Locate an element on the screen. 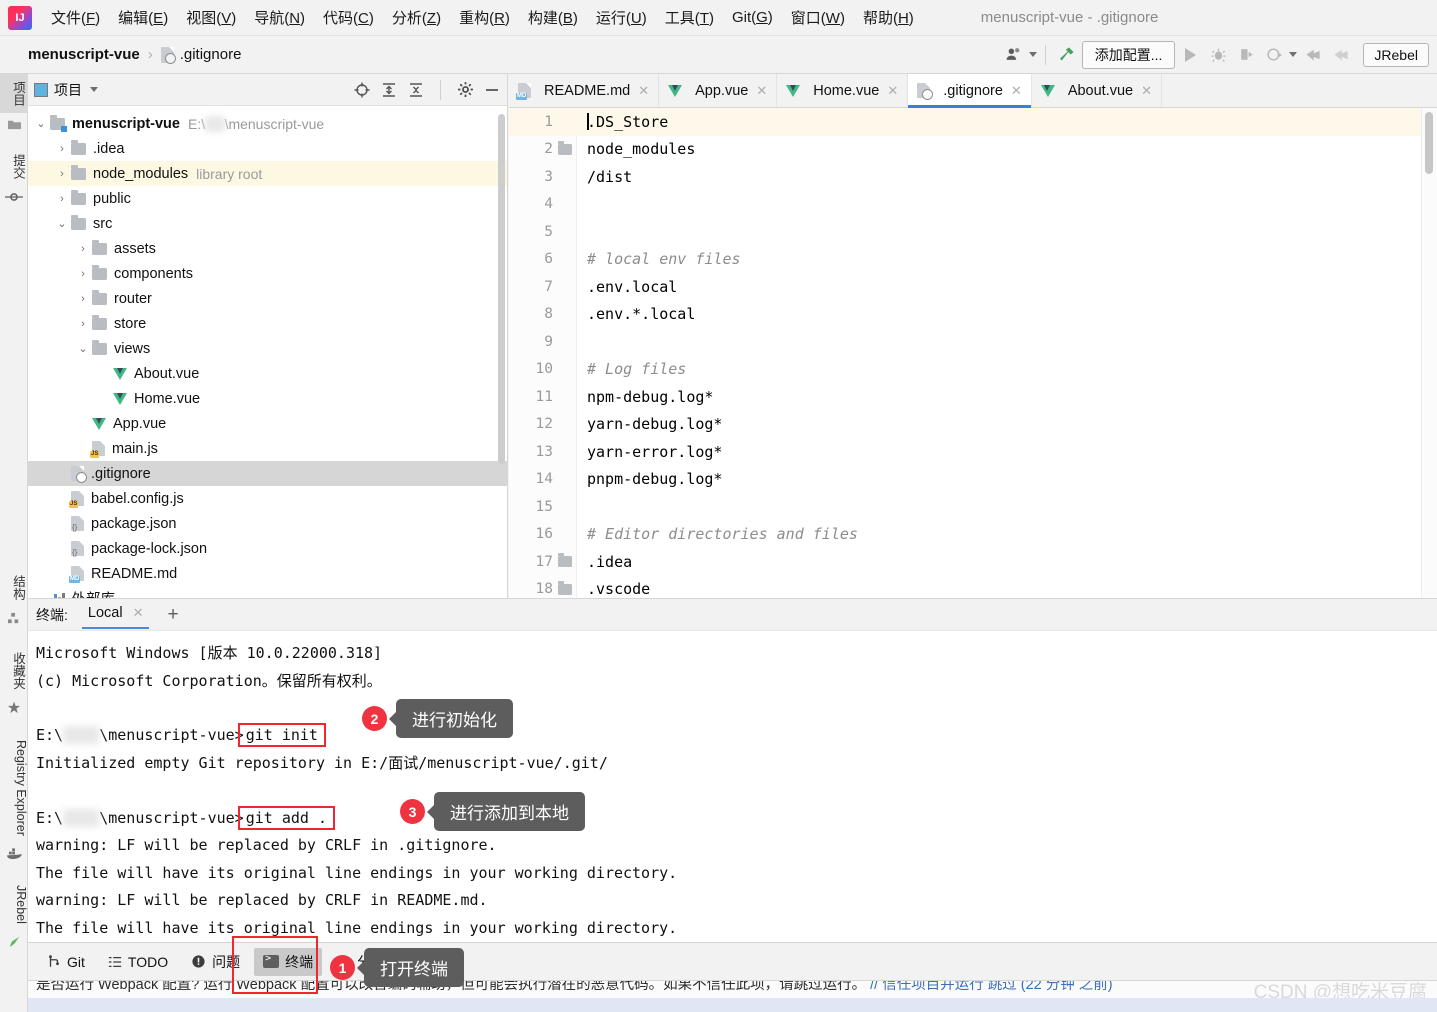  code-line: 17 .idea is located at coordinates (973, 562).